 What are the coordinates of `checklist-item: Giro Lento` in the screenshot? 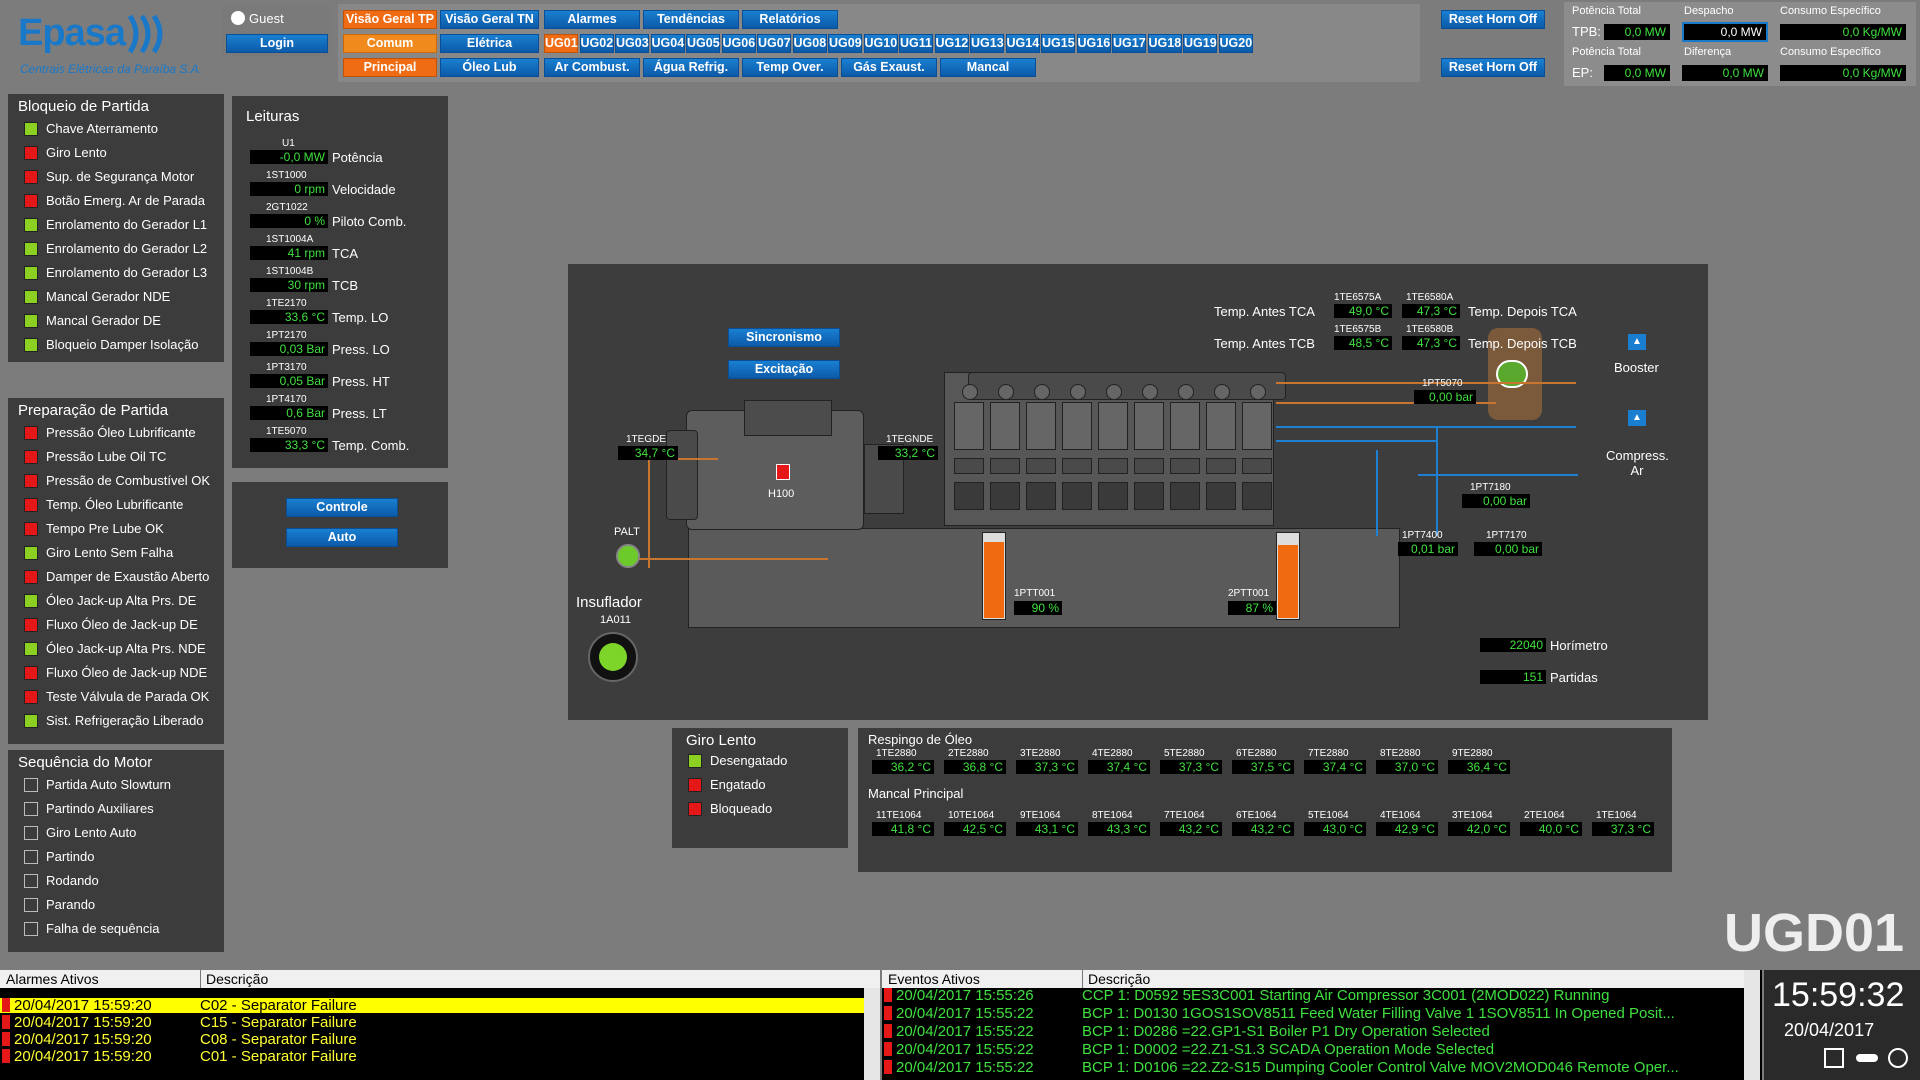 It's located at (76, 152).